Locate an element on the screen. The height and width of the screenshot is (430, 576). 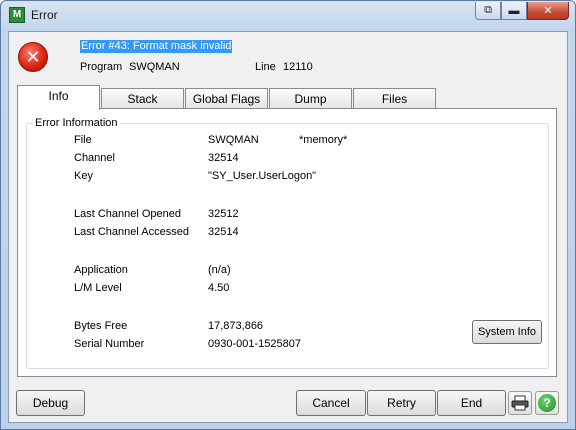
serial-number-label: Serial Number is located at coordinates (109, 344).